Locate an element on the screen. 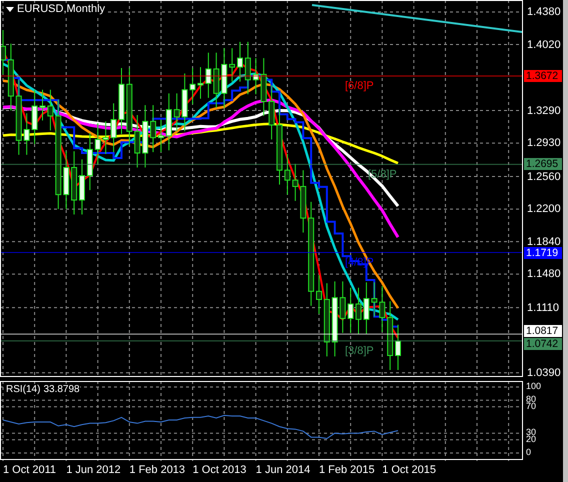 The height and width of the screenshot is (482, 568). indicator-name: RSI(14) is located at coordinates (23, 389).